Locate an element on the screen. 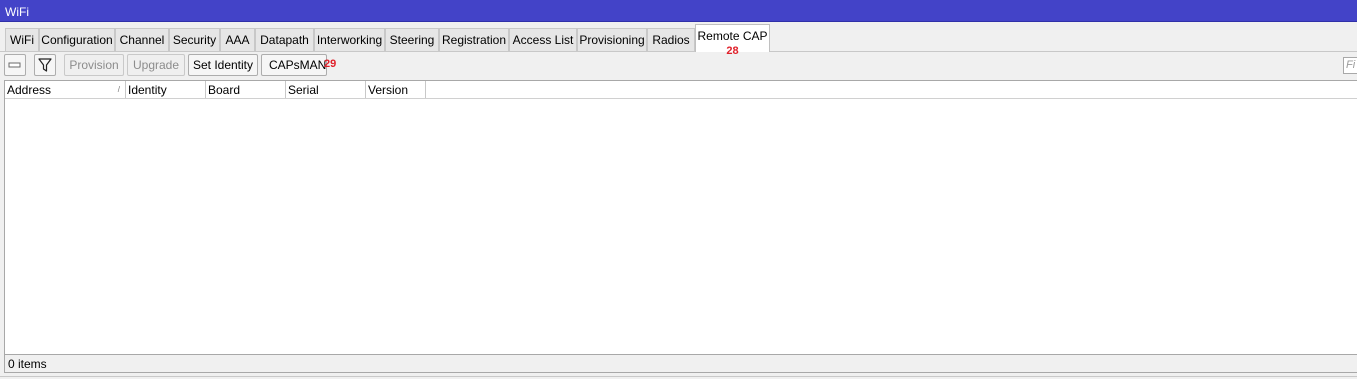 The height and width of the screenshot is (379, 1357). items-count: 0 items is located at coordinates (27, 364).